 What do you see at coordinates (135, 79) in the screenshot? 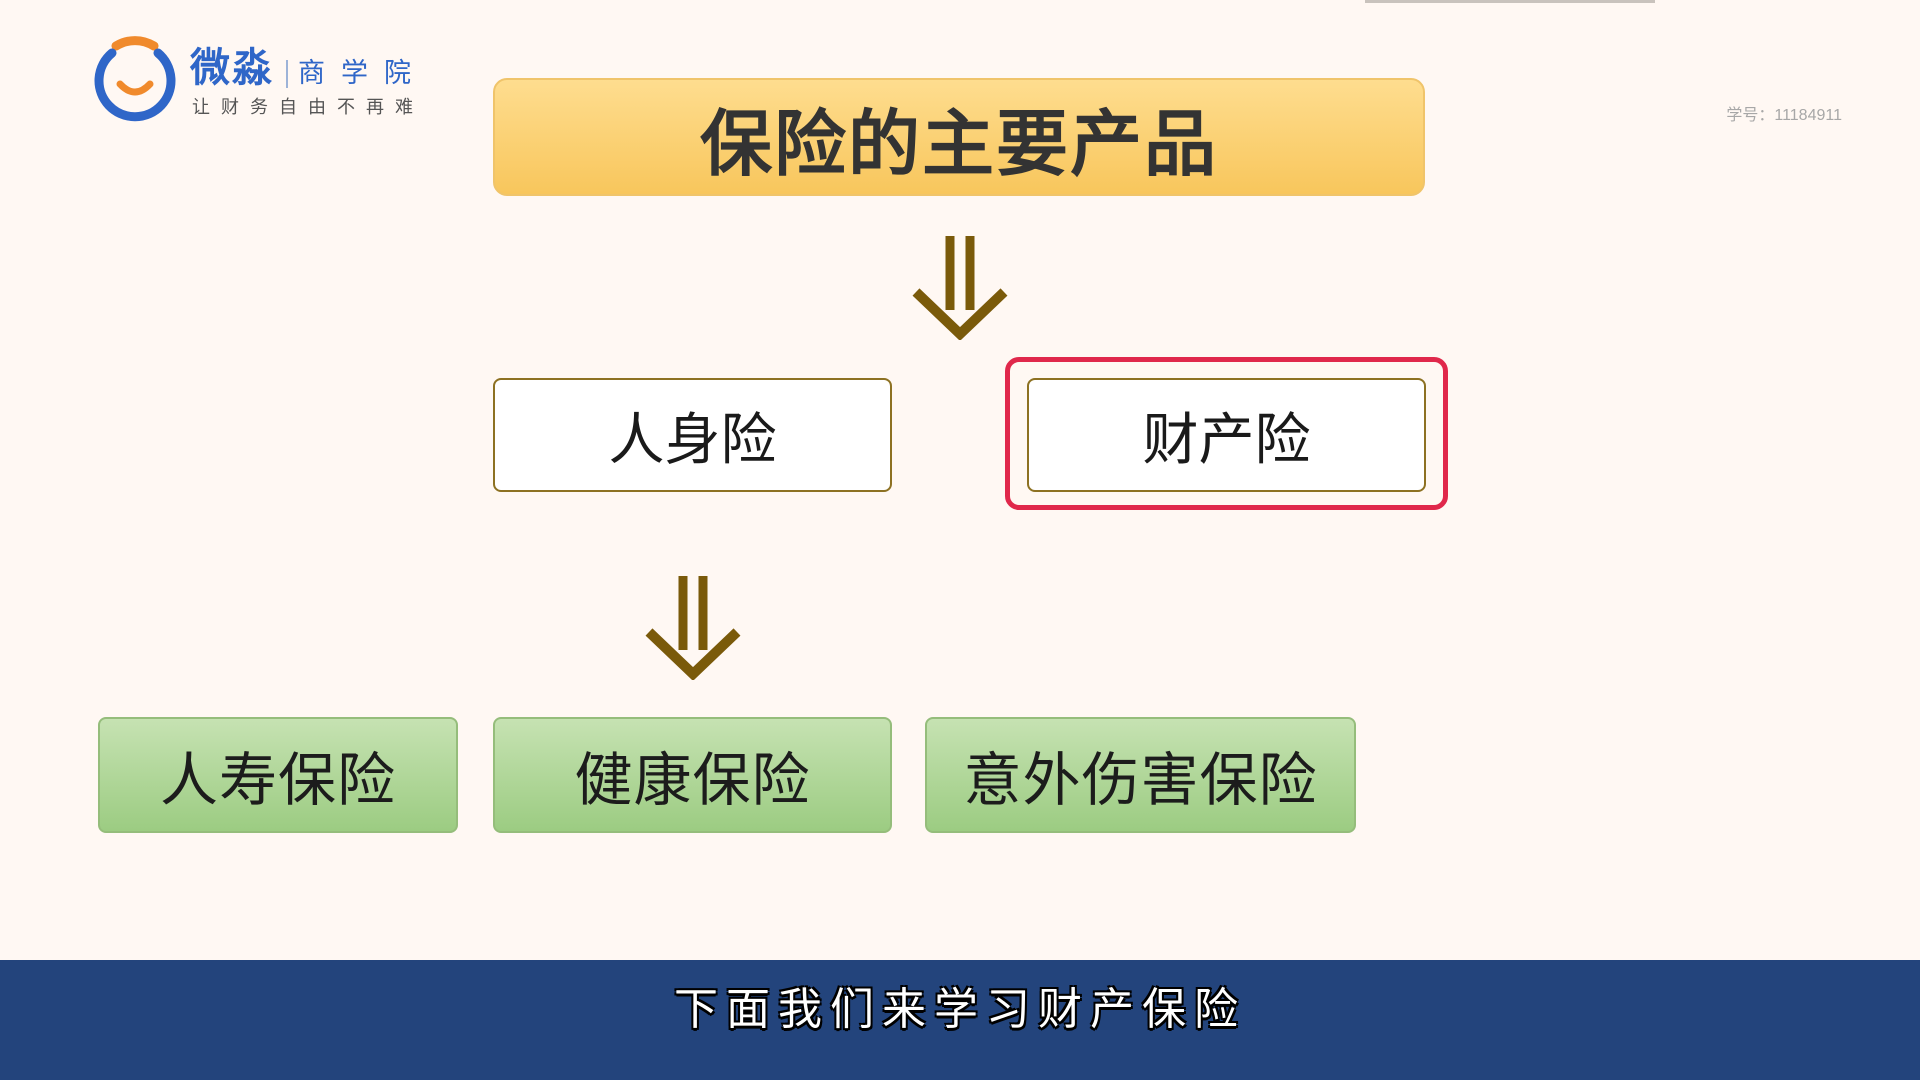
I see `ring-smile-icon` at bounding box center [135, 79].